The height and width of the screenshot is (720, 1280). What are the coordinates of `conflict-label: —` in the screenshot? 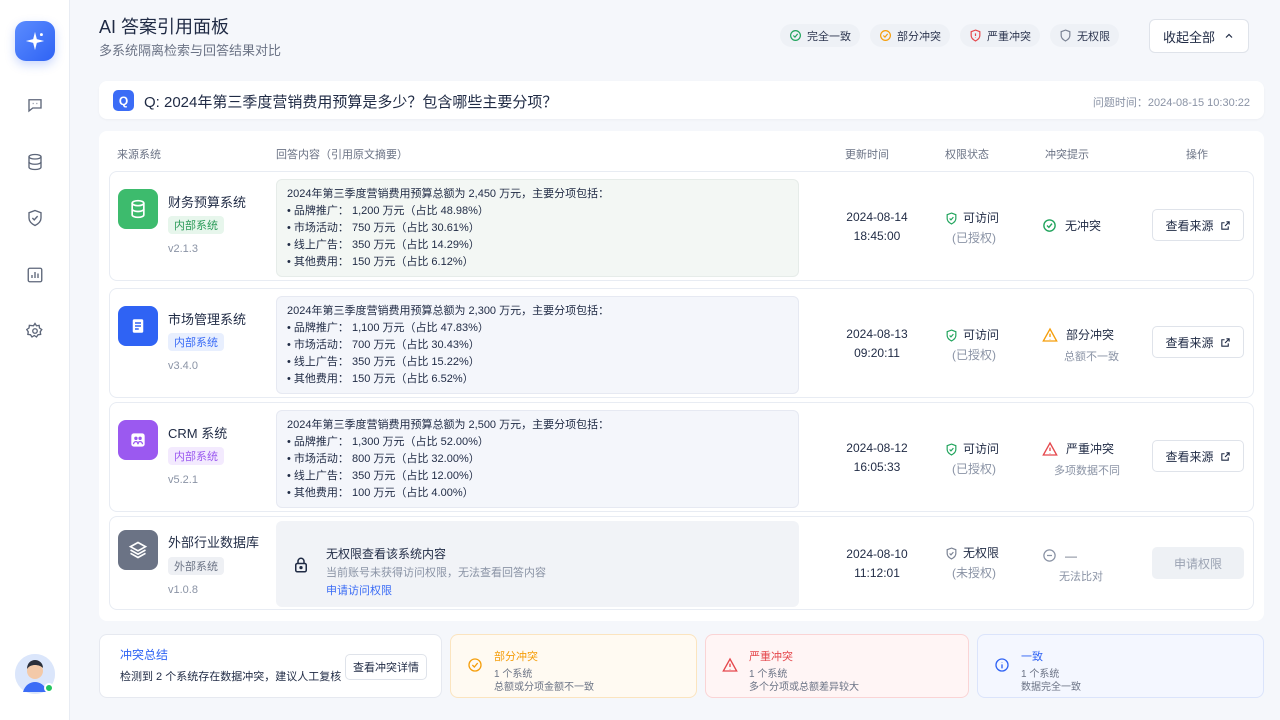 It's located at (1071, 555).